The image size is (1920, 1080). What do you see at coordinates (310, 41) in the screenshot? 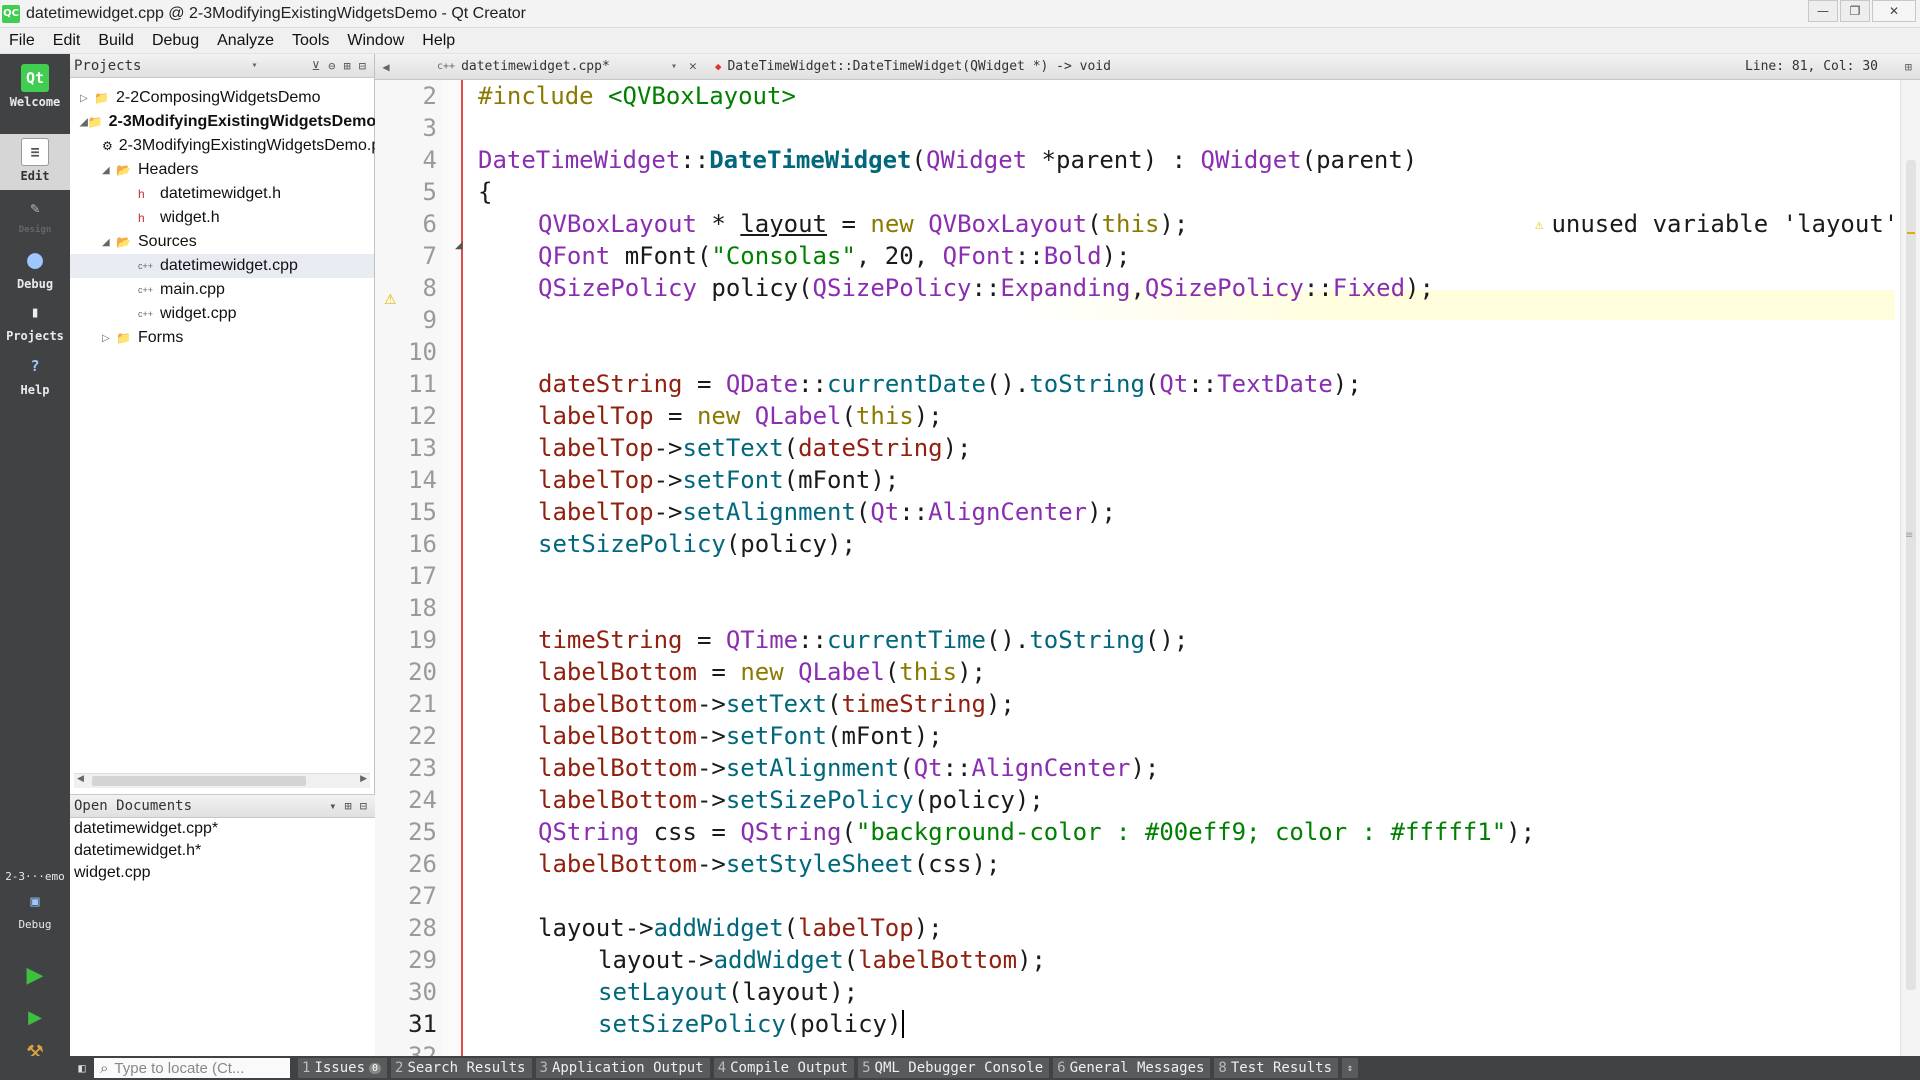
I see `menu-tools: Tools` at bounding box center [310, 41].